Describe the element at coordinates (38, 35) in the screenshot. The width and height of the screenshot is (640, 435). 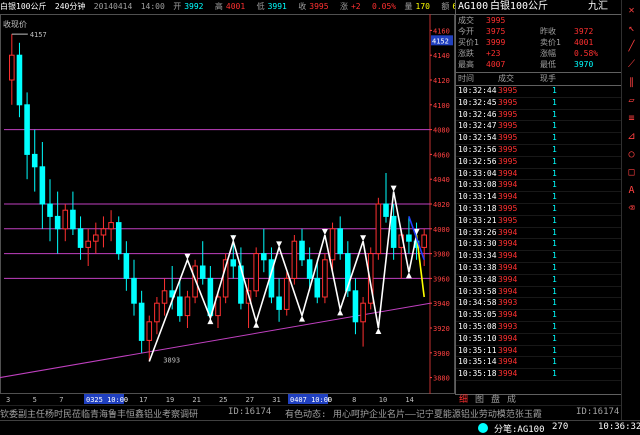
I see `high-marker-label: 4157` at that location.